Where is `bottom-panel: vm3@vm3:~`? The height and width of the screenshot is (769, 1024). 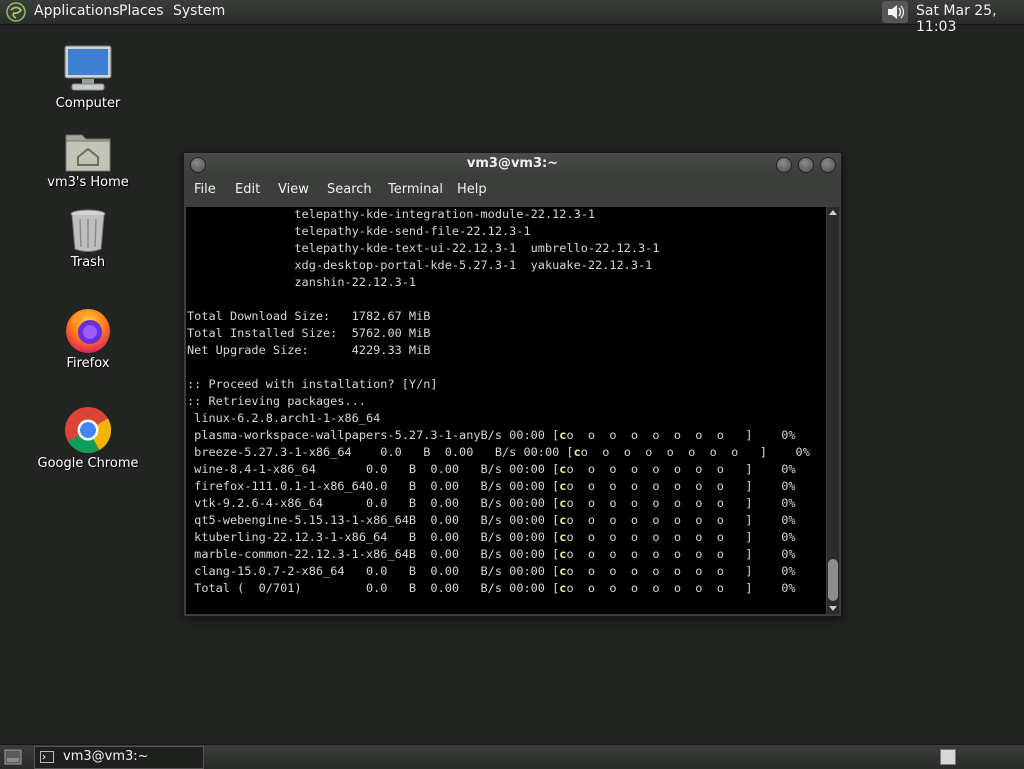
bottom-panel: vm3@vm3:~ is located at coordinates (512, 756).